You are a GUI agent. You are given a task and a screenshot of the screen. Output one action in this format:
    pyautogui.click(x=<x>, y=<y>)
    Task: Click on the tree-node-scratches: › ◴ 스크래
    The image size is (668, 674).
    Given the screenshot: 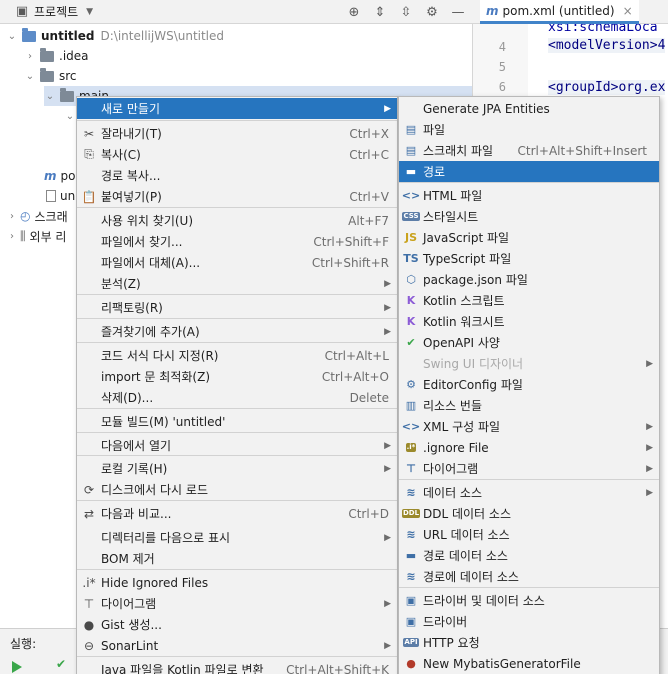 What is the action you would take?
    pyautogui.click(x=37, y=216)
    